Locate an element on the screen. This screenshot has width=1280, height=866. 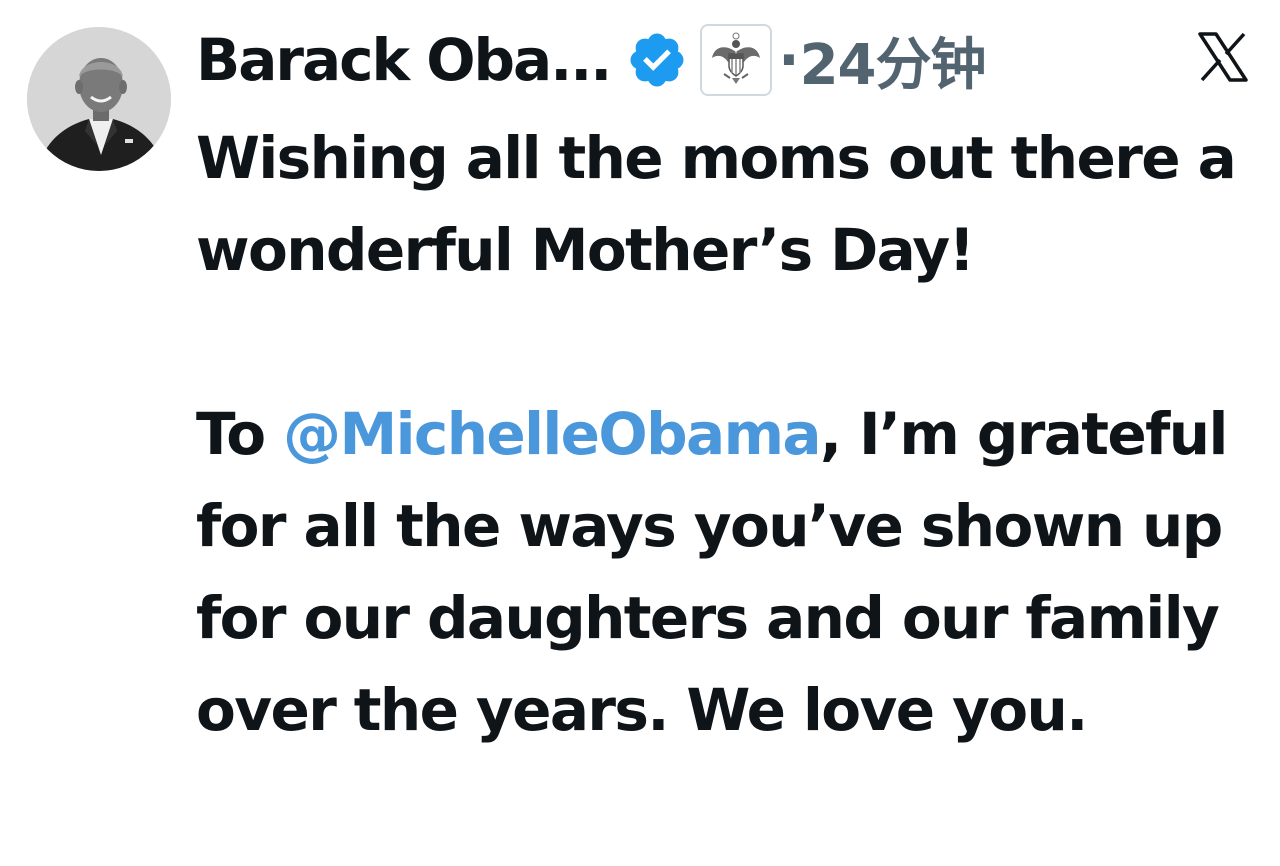
tweet-header: Barack Oba... · 24分钟 is located at coordinates (591, 60).